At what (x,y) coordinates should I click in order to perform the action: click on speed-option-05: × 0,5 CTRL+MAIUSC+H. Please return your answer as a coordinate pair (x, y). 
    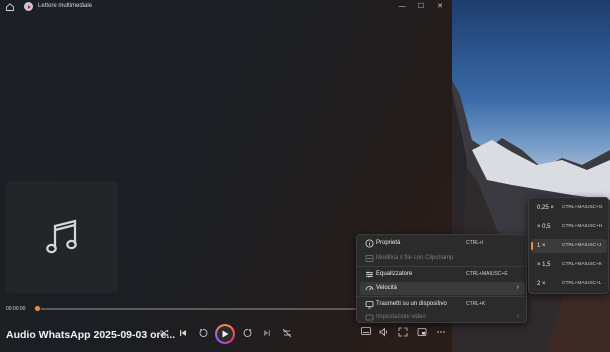
    Looking at the image, I should click on (569, 227).